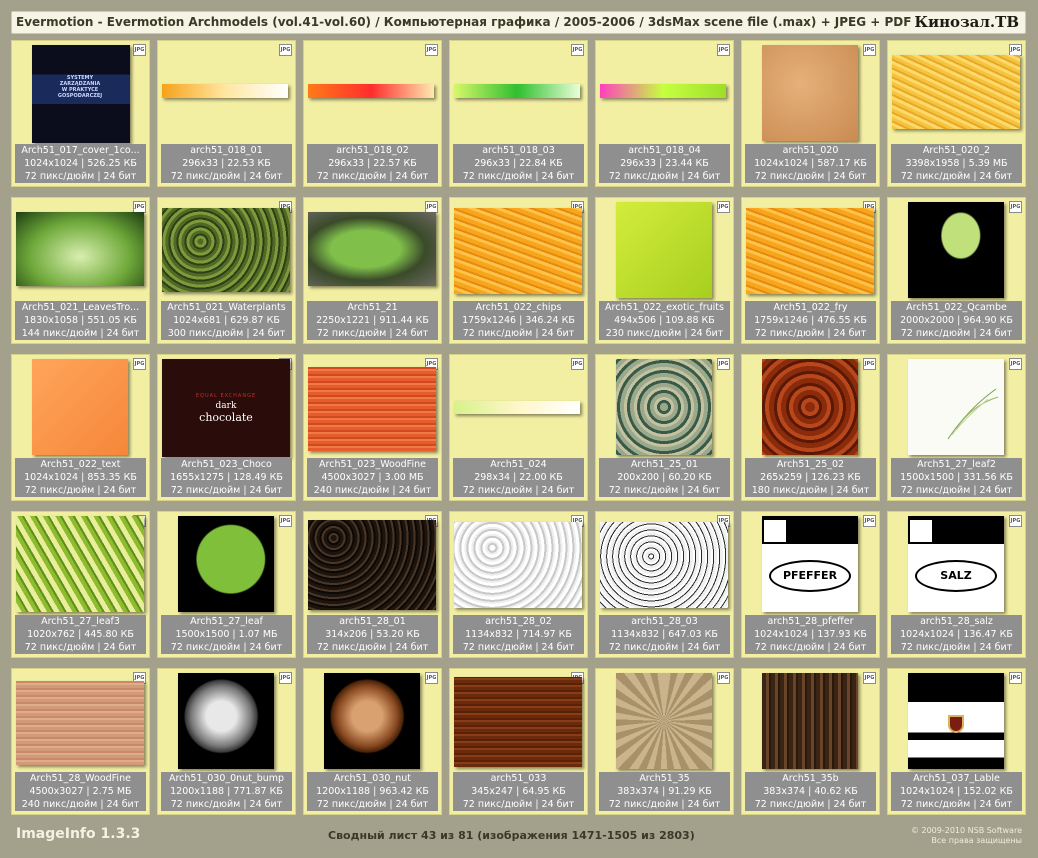  Describe the element at coordinates (966, 830) in the screenshot. I see `copyright-text: © 2009-2010 NSB Software` at that location.